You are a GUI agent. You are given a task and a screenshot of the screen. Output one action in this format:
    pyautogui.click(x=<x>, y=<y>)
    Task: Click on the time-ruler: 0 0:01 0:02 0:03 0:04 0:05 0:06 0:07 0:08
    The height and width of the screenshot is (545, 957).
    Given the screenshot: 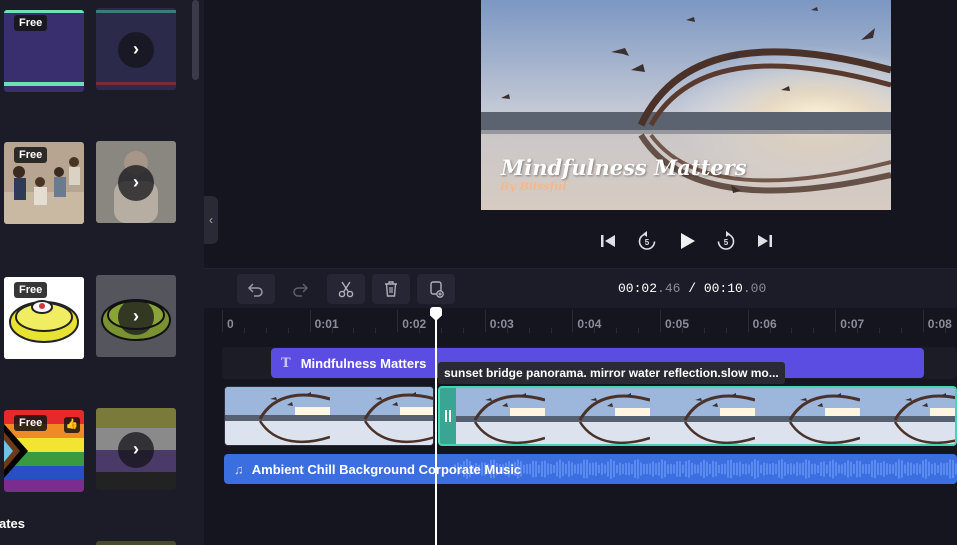 What is the action you would take?
    pyautogui.click(x=589, y=323)
    